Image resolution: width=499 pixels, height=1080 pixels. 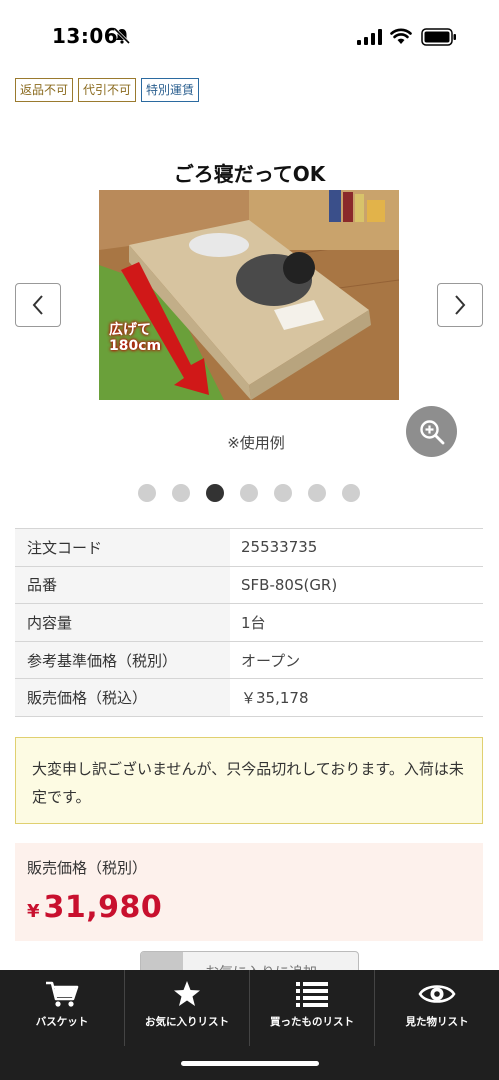 I want to click on table-row: 注文コード 25533735, so click(x=249, y=547).